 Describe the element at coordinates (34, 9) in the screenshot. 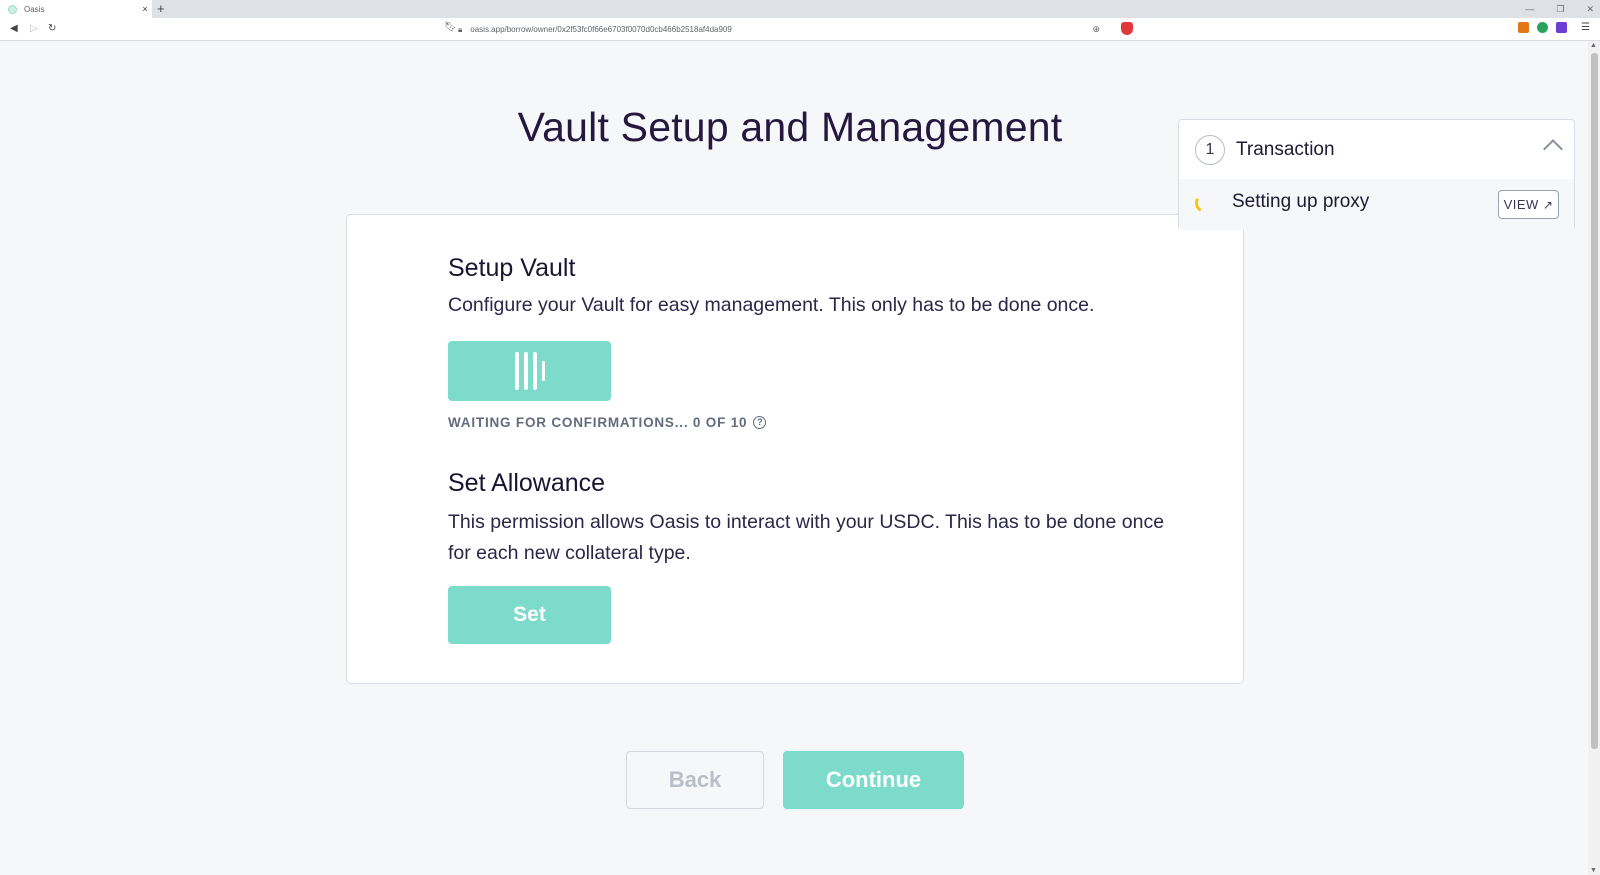

I see `tab-title: Oasis` at that location.